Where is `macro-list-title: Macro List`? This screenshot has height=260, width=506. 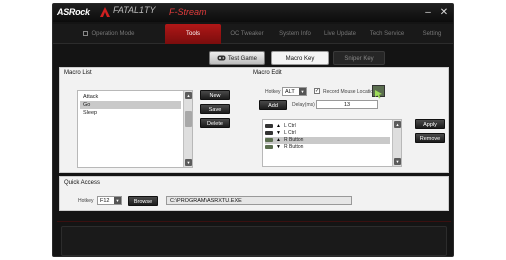
macro-list-title: Macro List is located at coordinates (78, 73).